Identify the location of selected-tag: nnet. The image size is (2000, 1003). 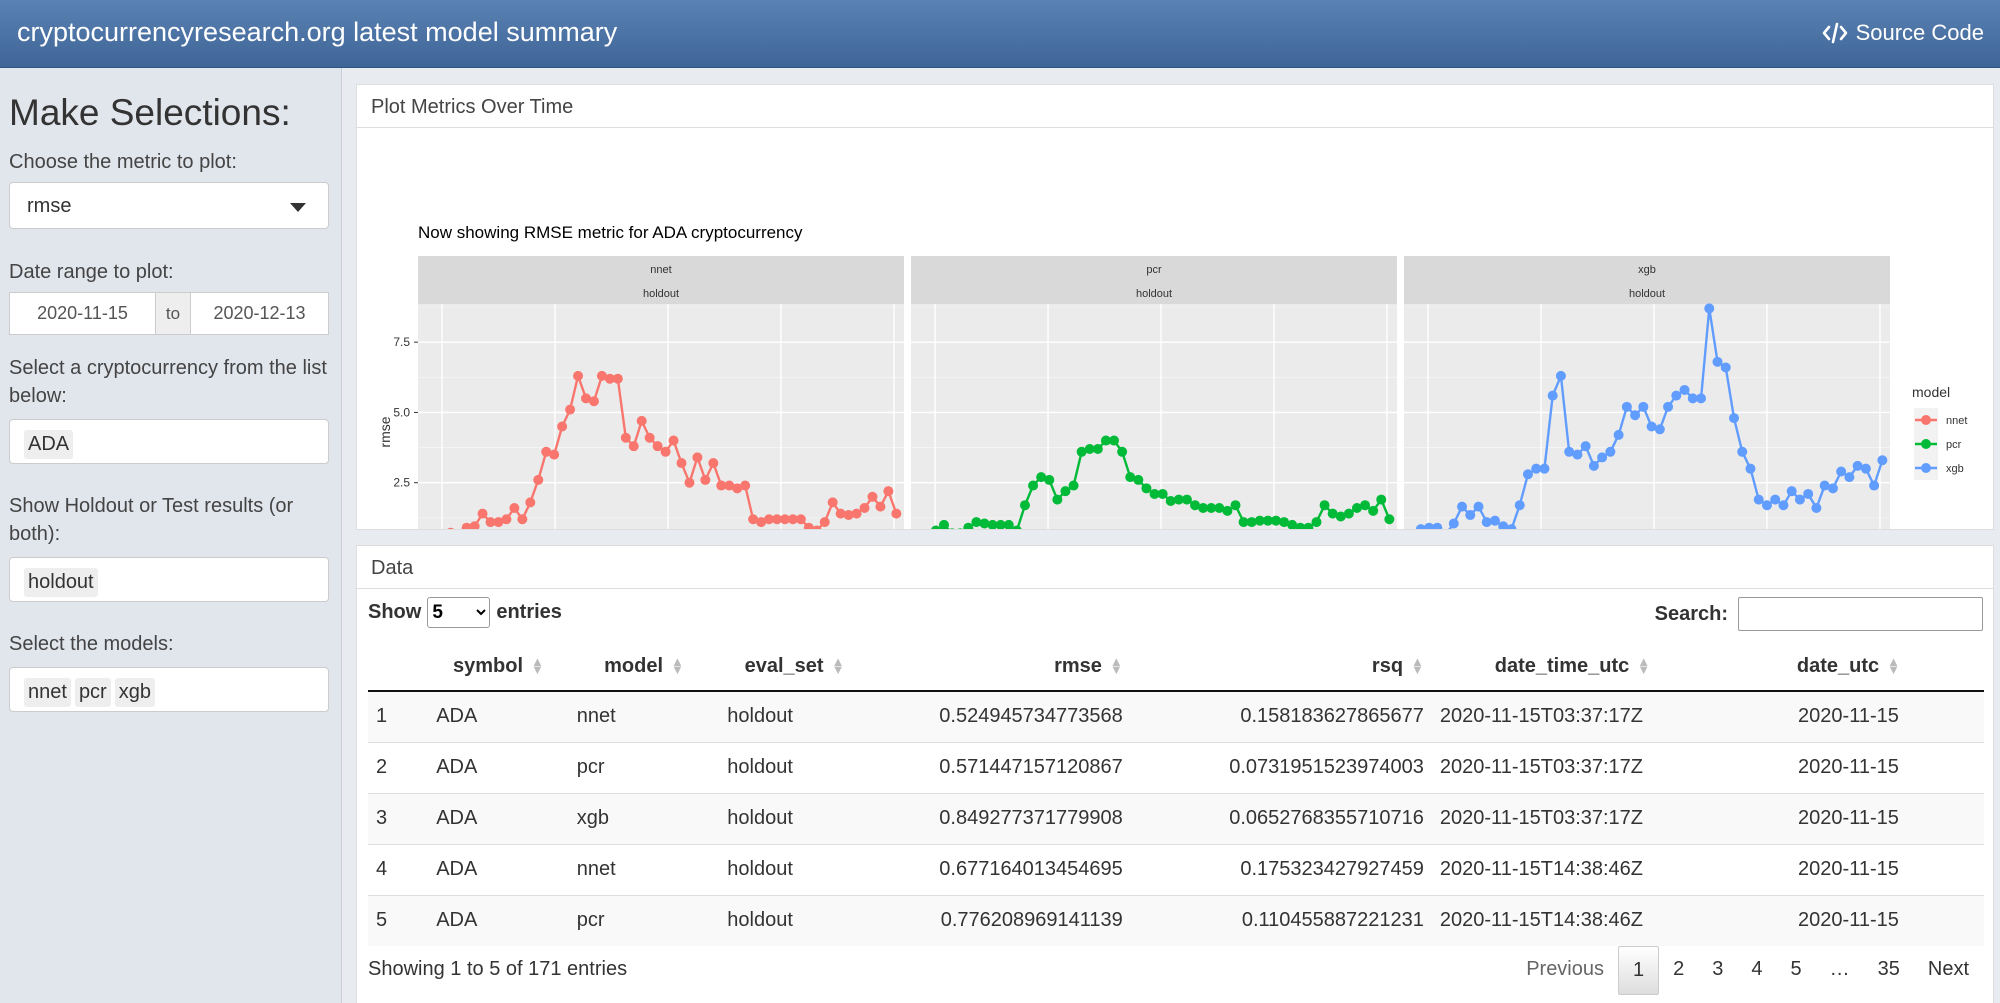
(47, 692).